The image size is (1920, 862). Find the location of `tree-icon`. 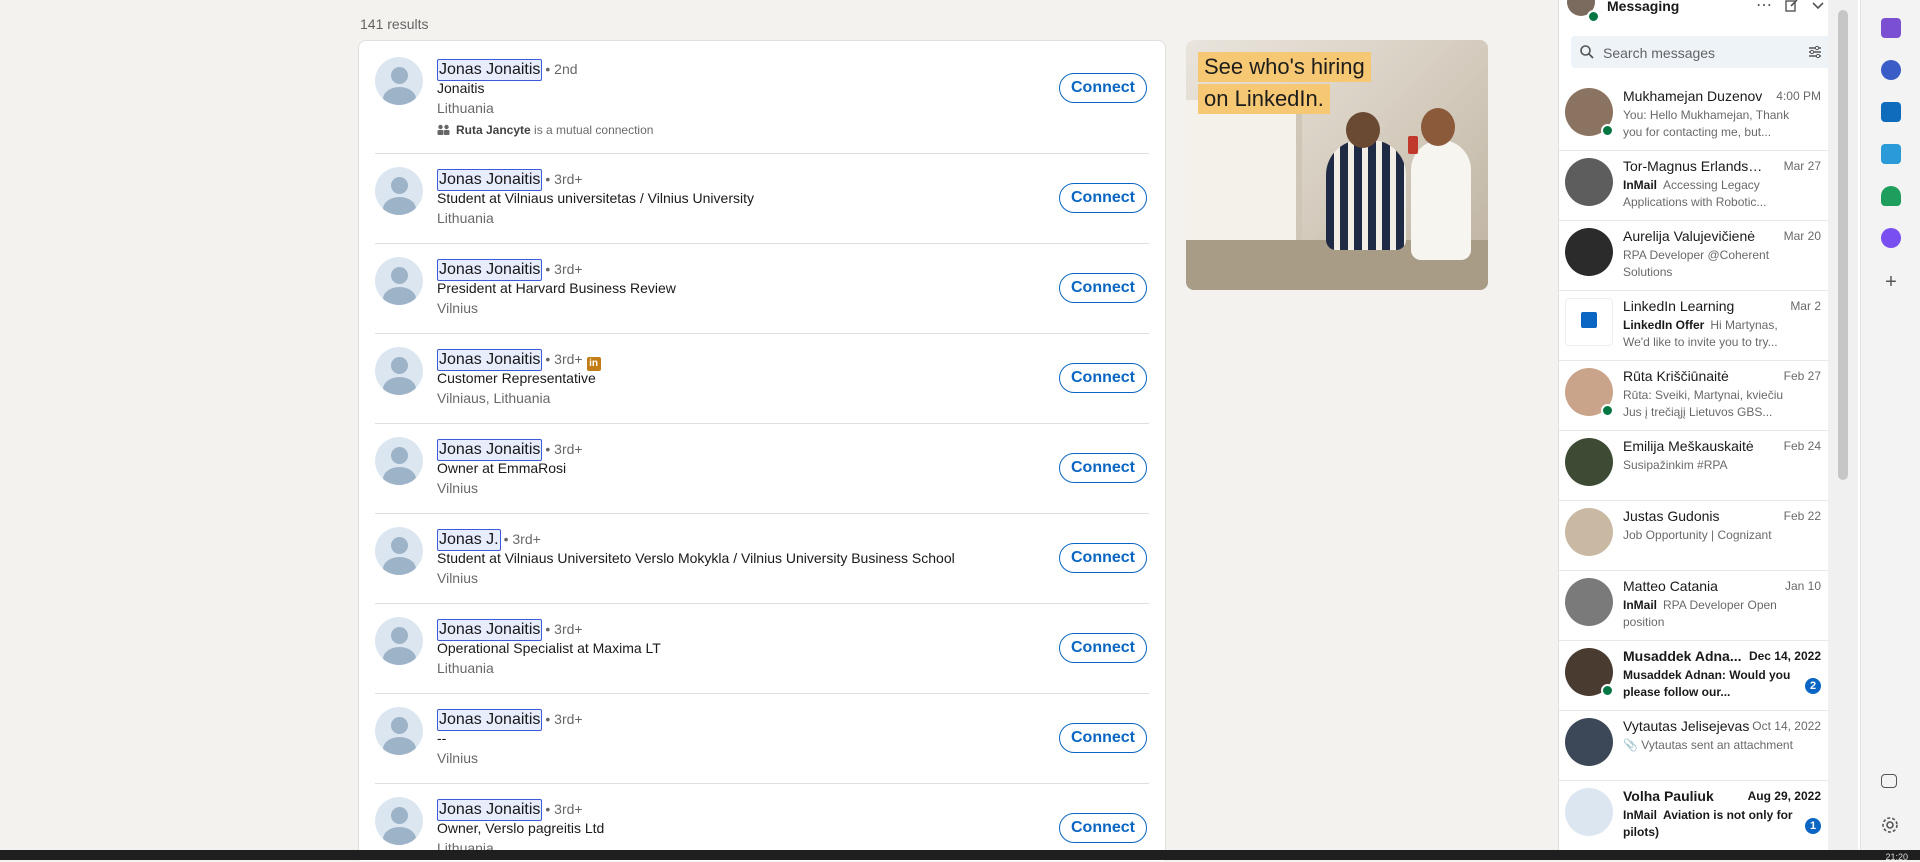

tree-icon is located at coordinates (1891, 196).